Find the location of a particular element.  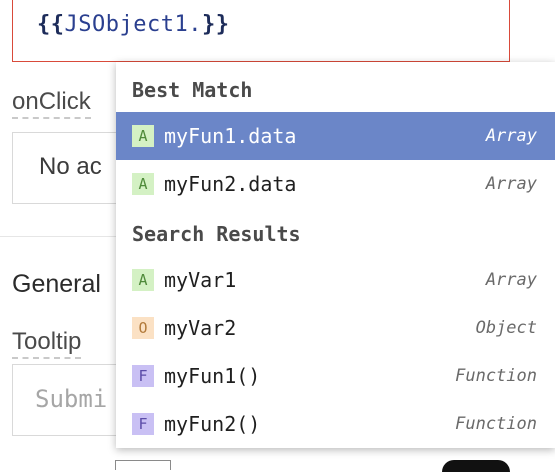

hint-item-myfun1-data: A myFun1.data Array is located at coordinates (335, 136).